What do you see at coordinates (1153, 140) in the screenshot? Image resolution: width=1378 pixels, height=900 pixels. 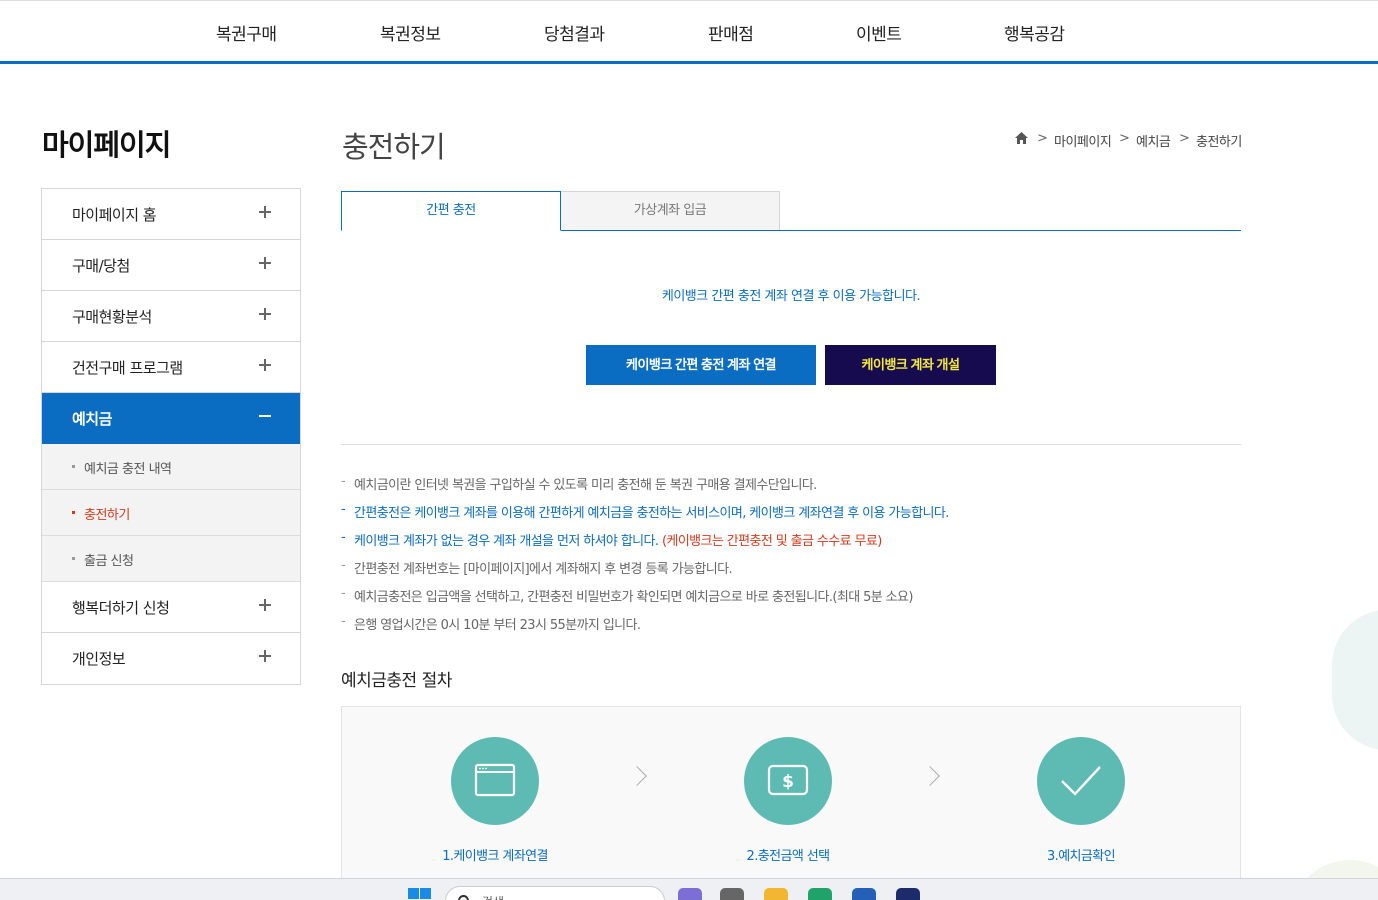 I see `breadcrumb-item: 예치금` at bounding box center [1153, 140].